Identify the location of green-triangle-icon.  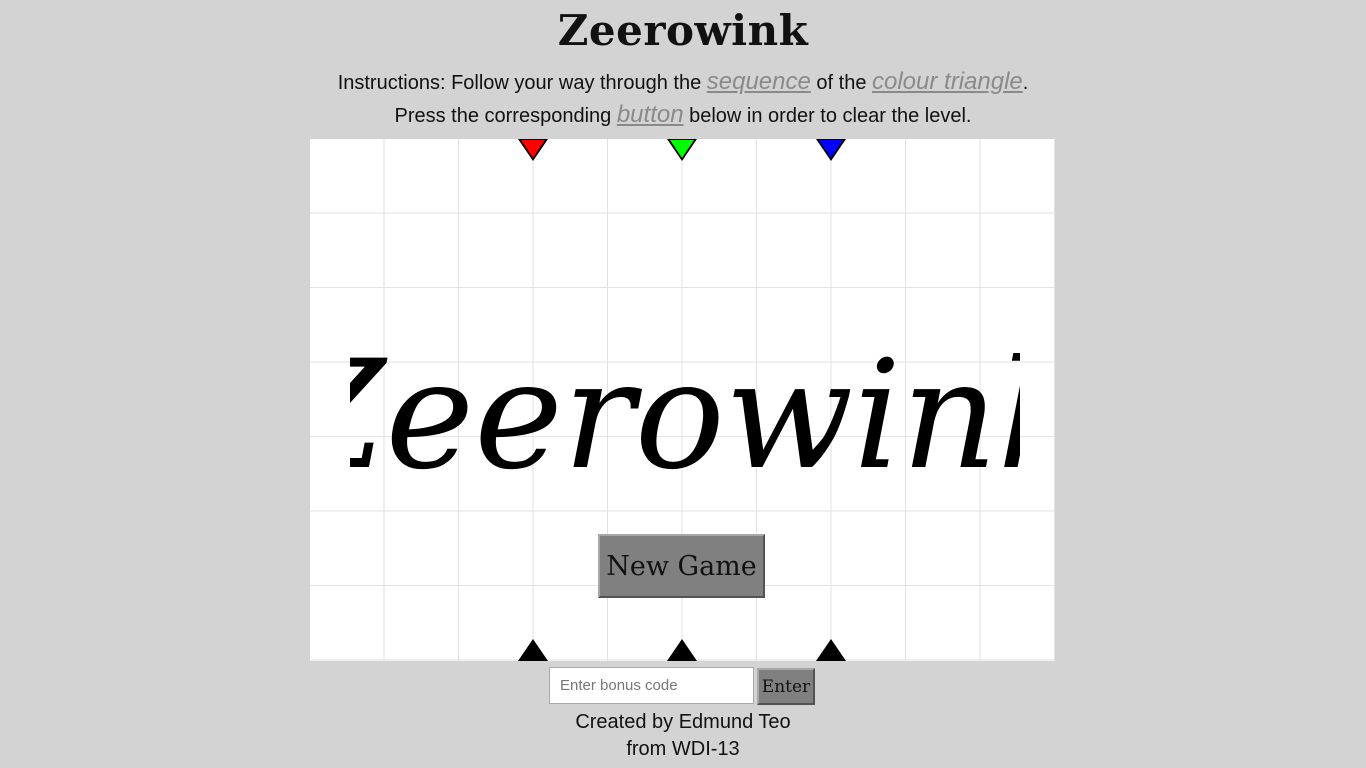
(682, 150).